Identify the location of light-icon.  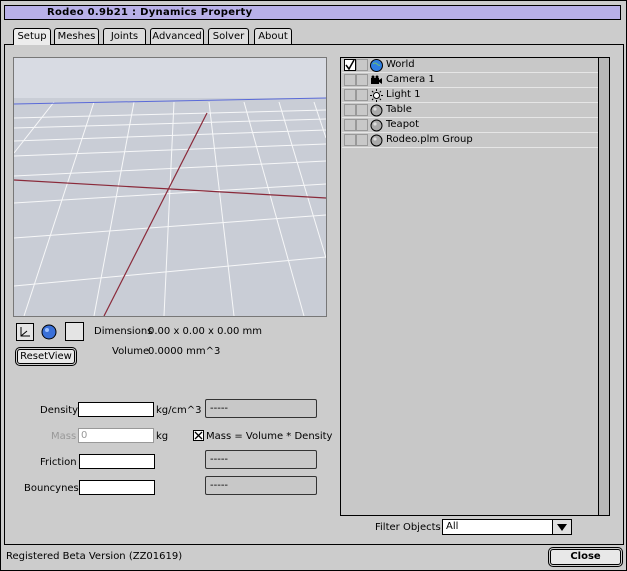
(376, 95).